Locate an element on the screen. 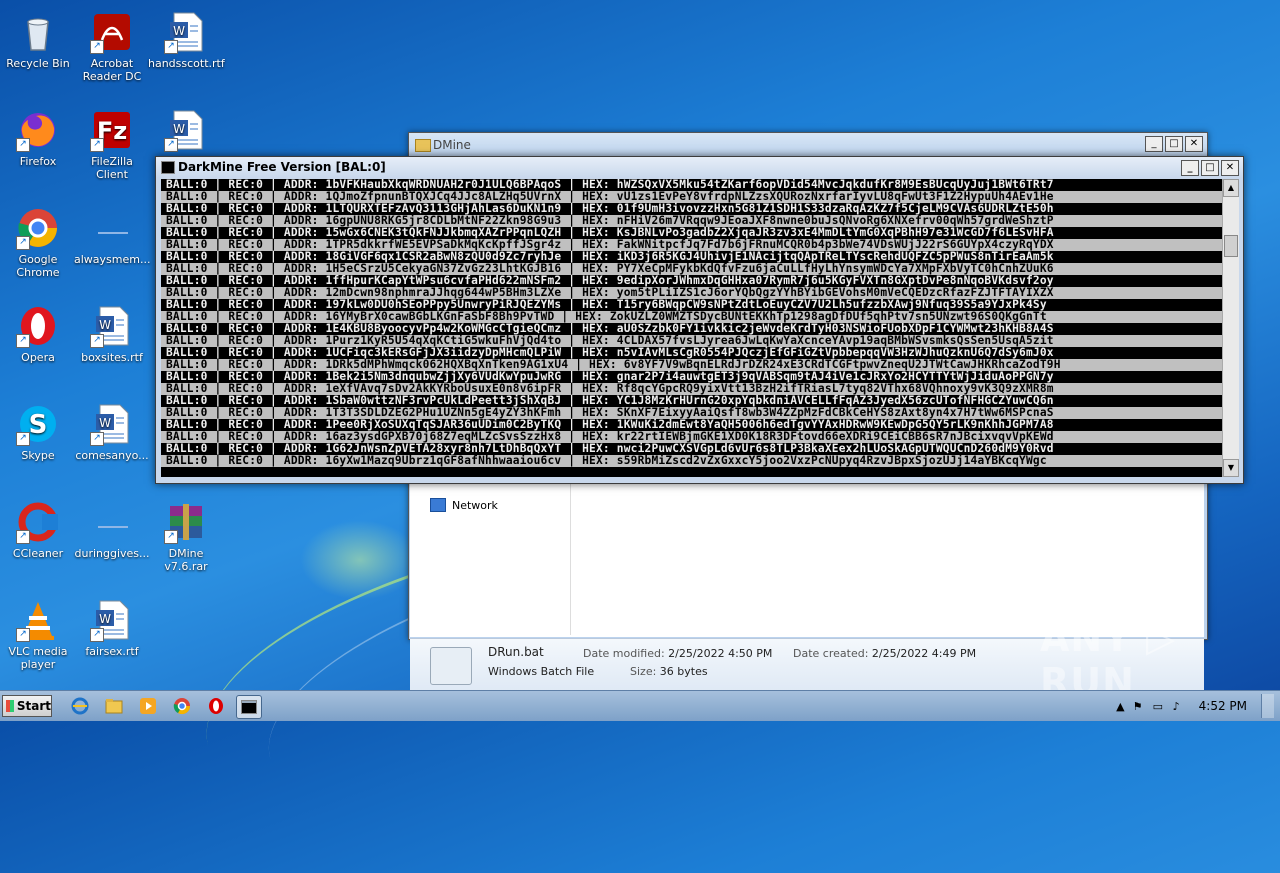 Image resolution: width=1280 pixels, height=873 pixels. desktop-icon: W ↗ fairsex.rtf is located at coordinates (112, 626).